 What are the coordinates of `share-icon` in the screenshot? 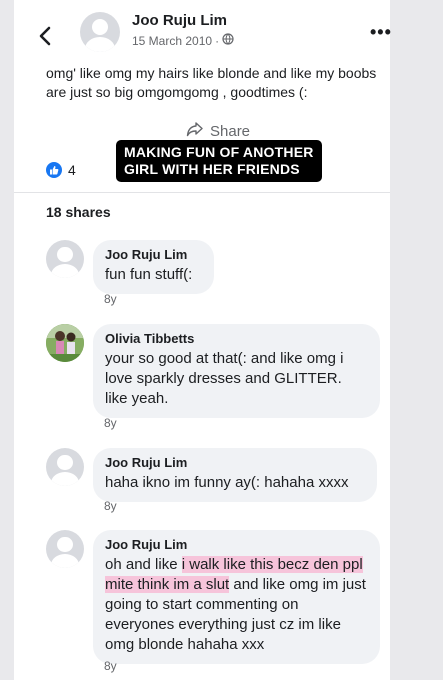 It's located at (195, 131).